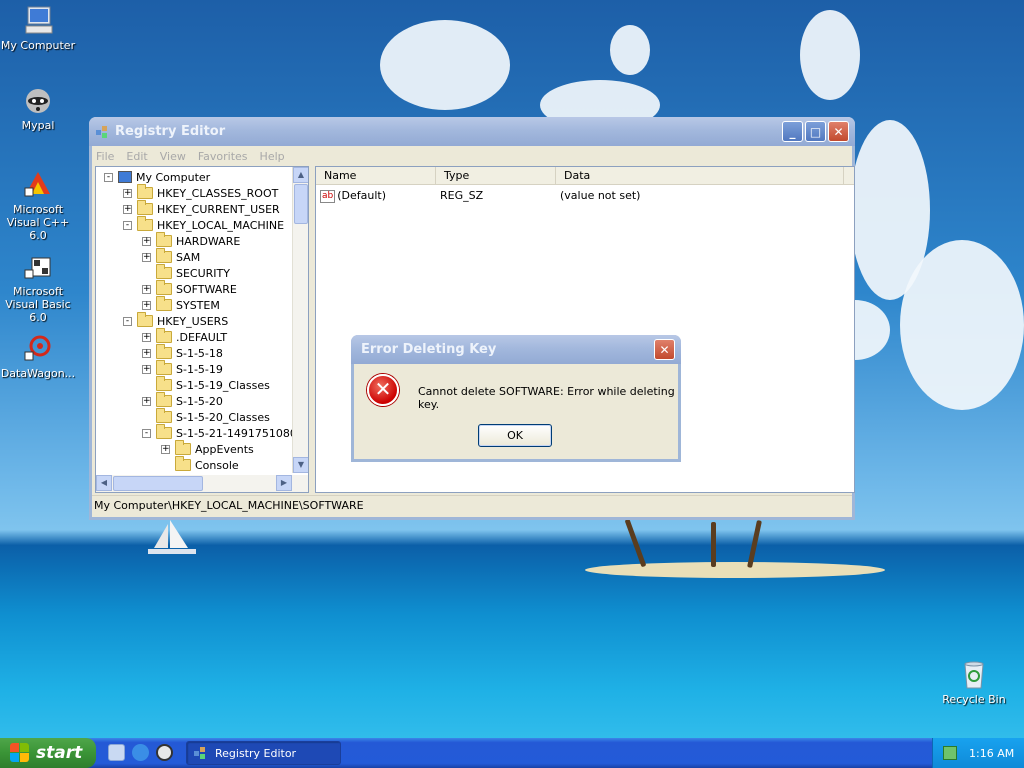  What do you see at coordinates (217, 432) in the screenshot?
I see `tree-node: - S-1-5-21-1491751080-2` at bounding box center [217, 432].